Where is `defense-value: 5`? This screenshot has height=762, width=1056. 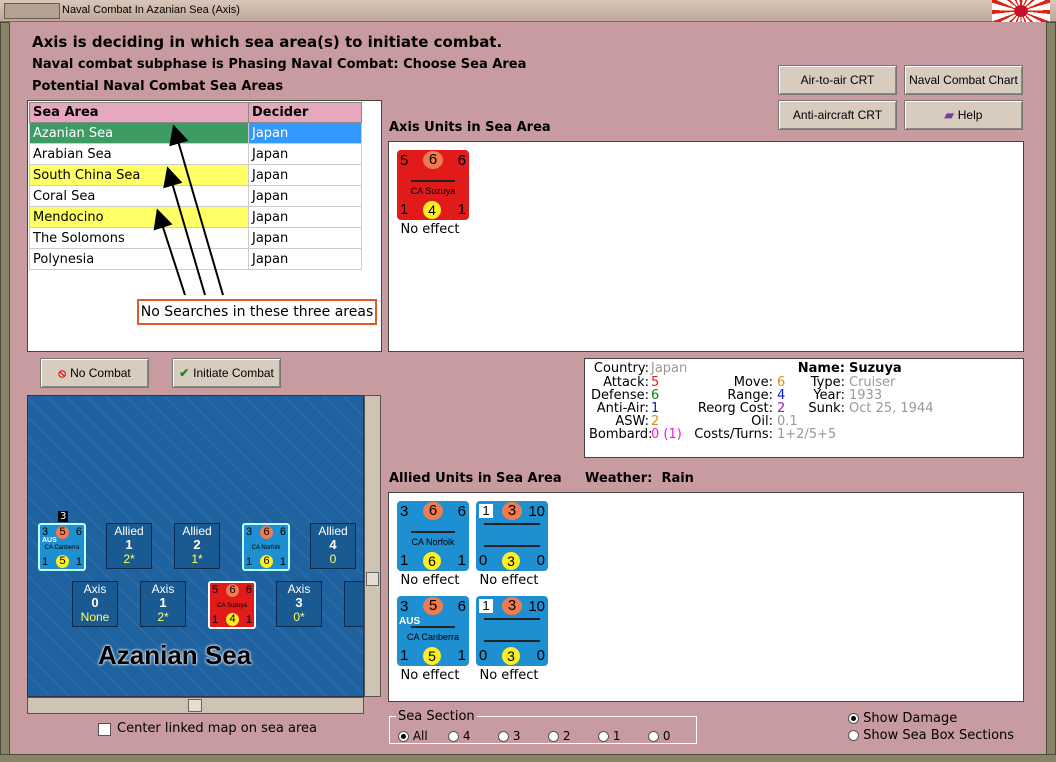 defense-value: 5 is located at coordinates (62, 532).